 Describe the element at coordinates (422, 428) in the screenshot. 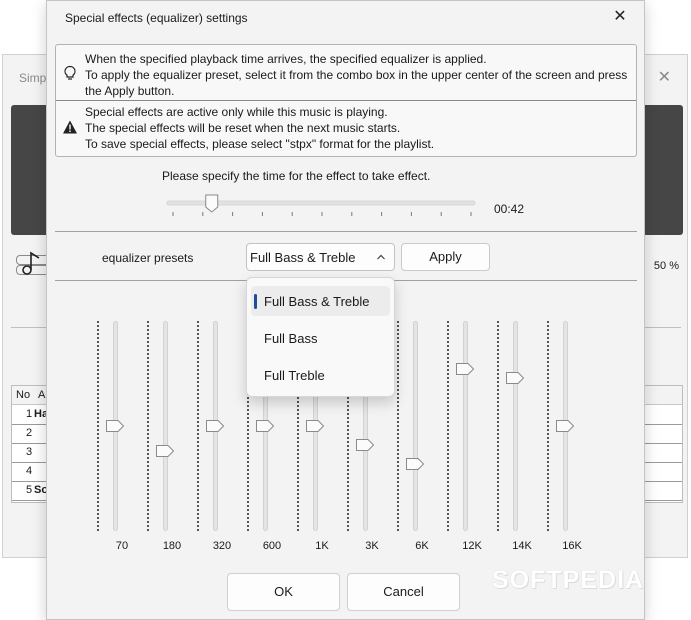

I see `eq-band-6k: 6K` at that location.